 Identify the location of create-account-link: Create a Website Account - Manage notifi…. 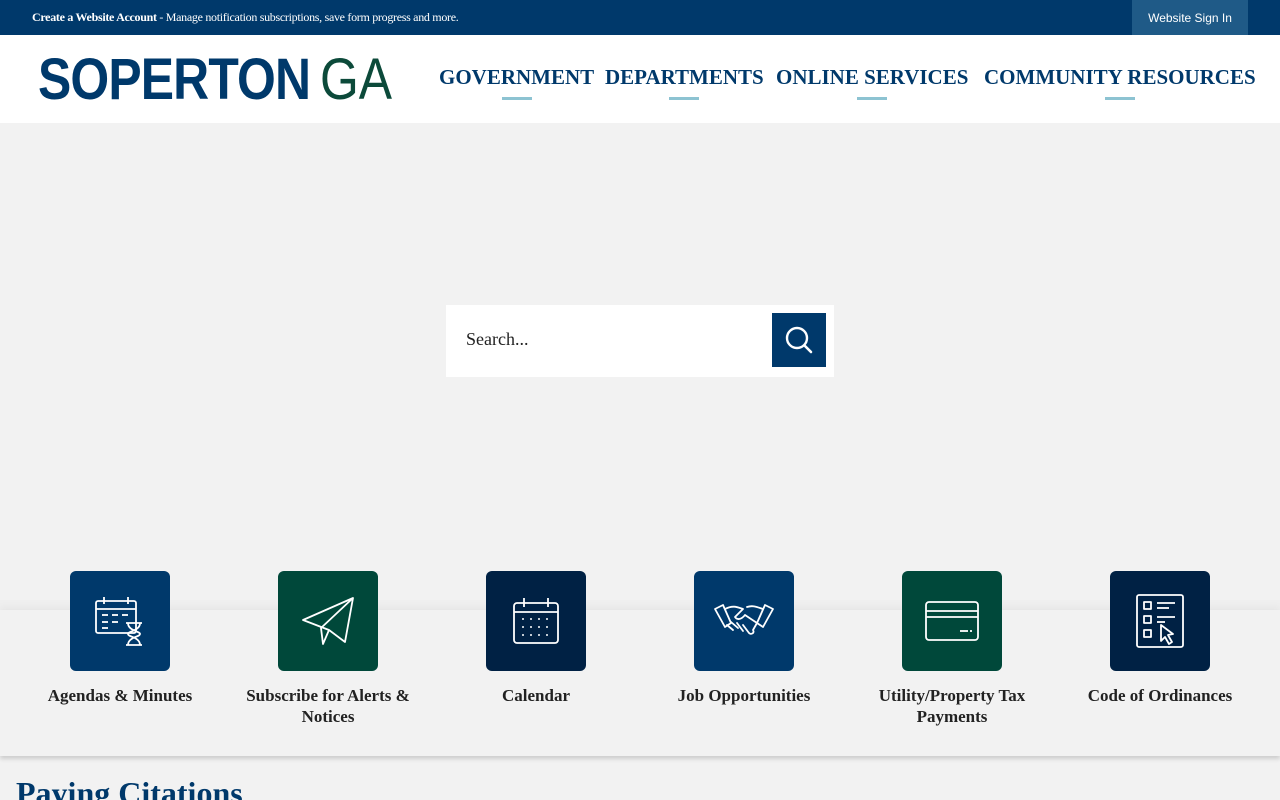
(245, 17).